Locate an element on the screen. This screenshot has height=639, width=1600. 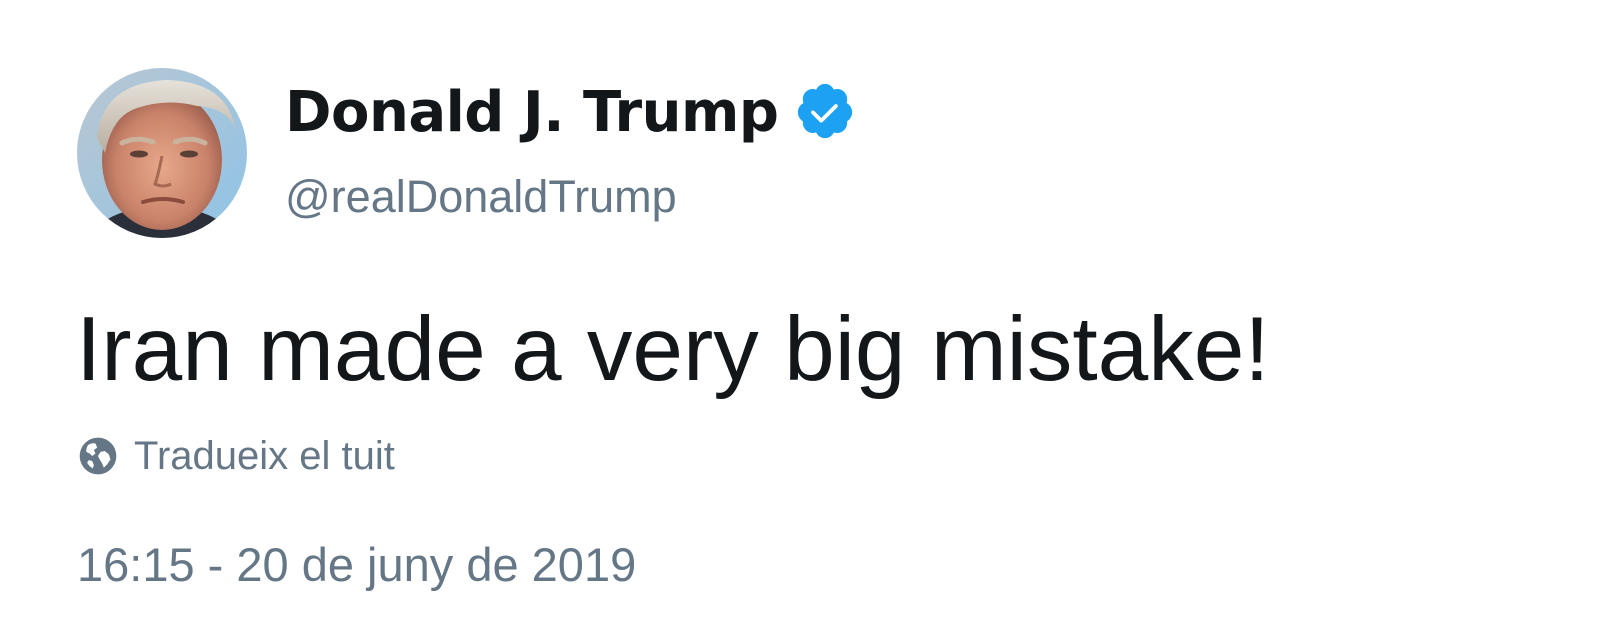
avatar-image is located at coordinates (162, 153).